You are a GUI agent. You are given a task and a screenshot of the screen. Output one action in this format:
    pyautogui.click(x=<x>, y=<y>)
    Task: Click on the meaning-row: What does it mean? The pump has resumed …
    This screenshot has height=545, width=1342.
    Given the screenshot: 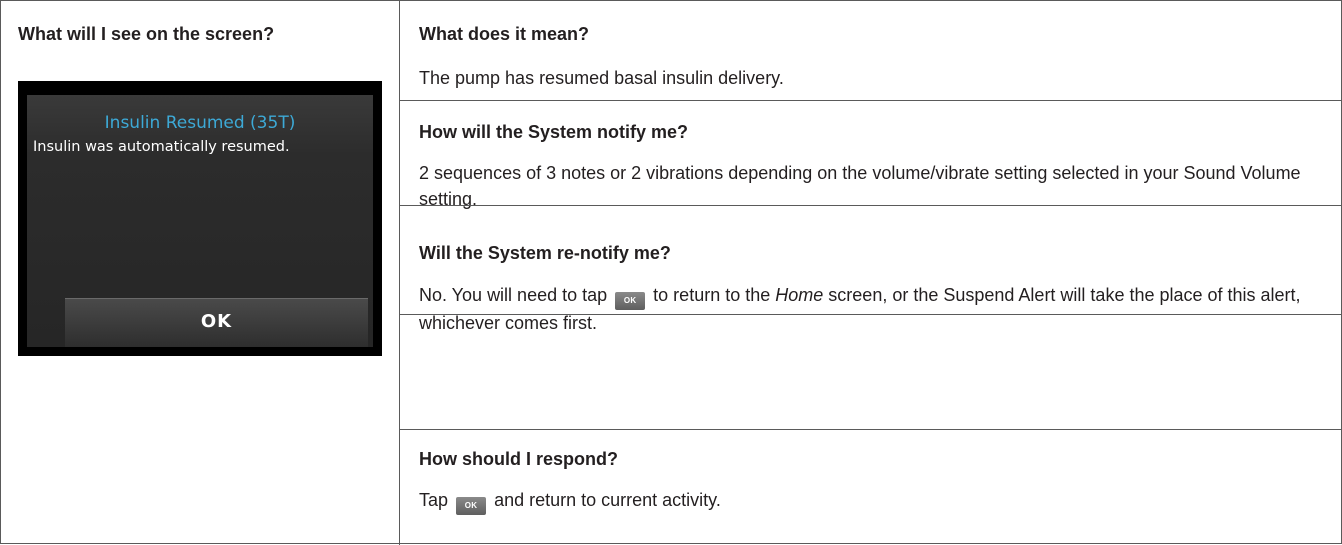 What is the action you would take?
    pyautogui.click(x=871, y=50)
    